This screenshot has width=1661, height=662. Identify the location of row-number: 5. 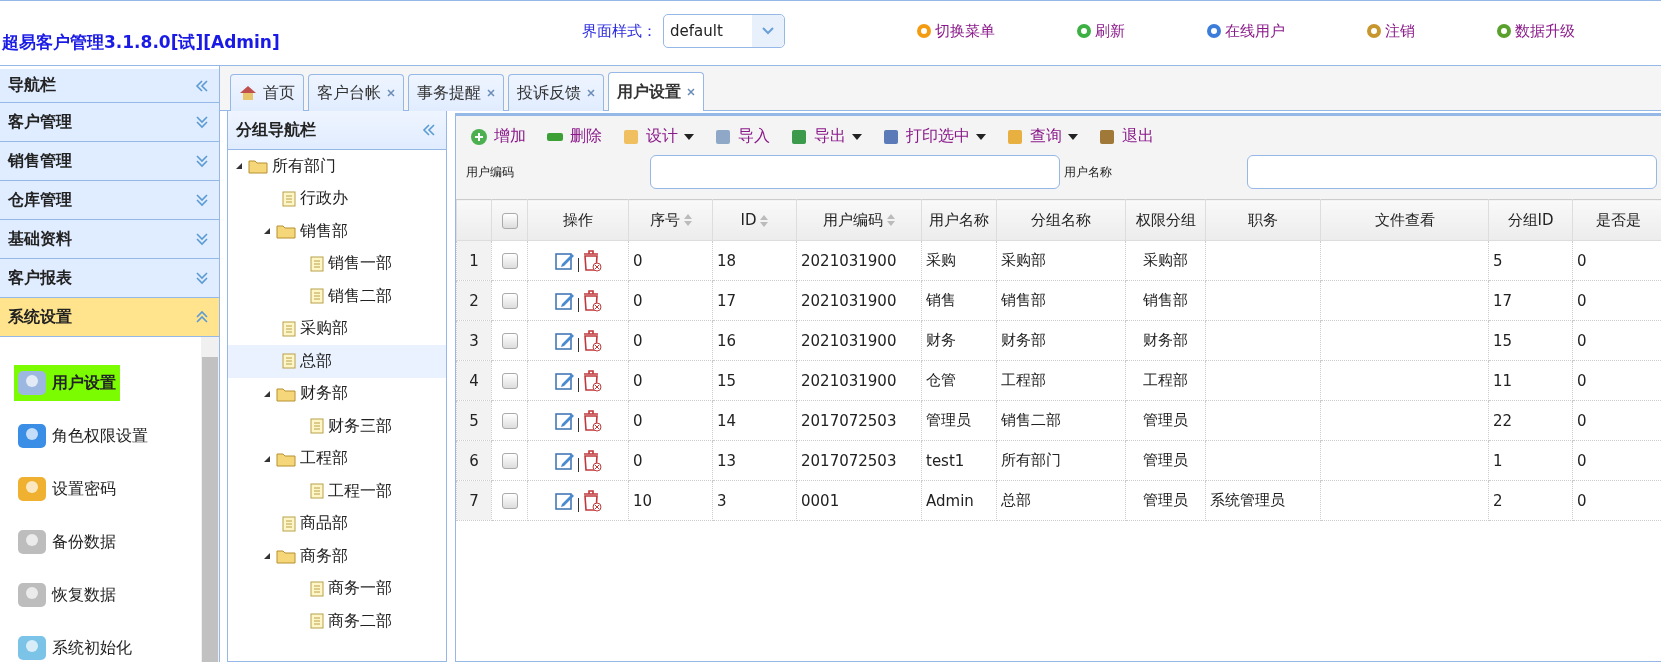
(474, 420).